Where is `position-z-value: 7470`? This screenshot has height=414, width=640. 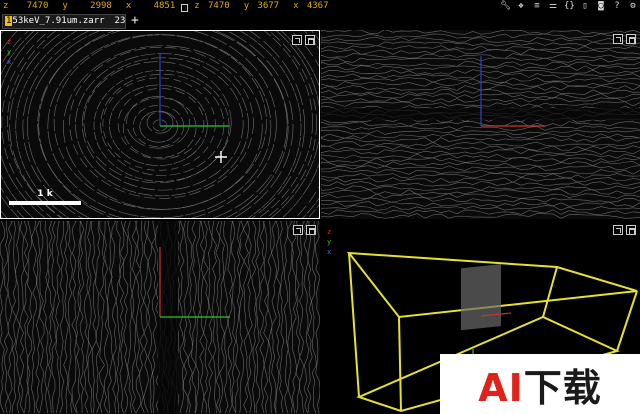 position-z-value: 7470 is located at coordinates (217, 6).